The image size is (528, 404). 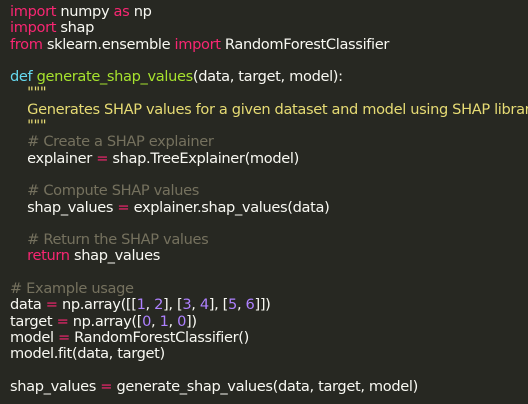 I want to click on code-line: explainer = shap.TreeExplainer(model), so click(x=269, y=158).